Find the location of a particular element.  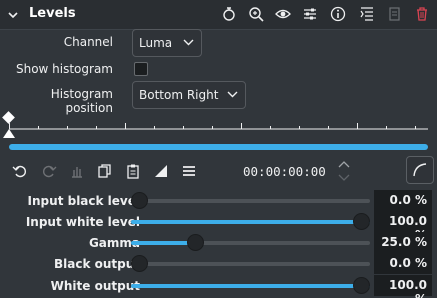

curve-type-button is located at coordinates (420, 170).